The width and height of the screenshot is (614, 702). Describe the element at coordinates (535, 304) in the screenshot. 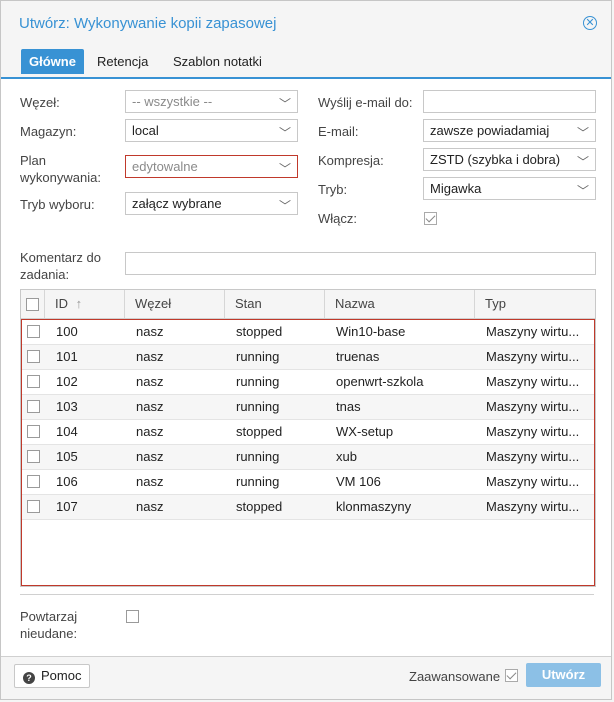

I see `column-header-type: Typ` at that location.